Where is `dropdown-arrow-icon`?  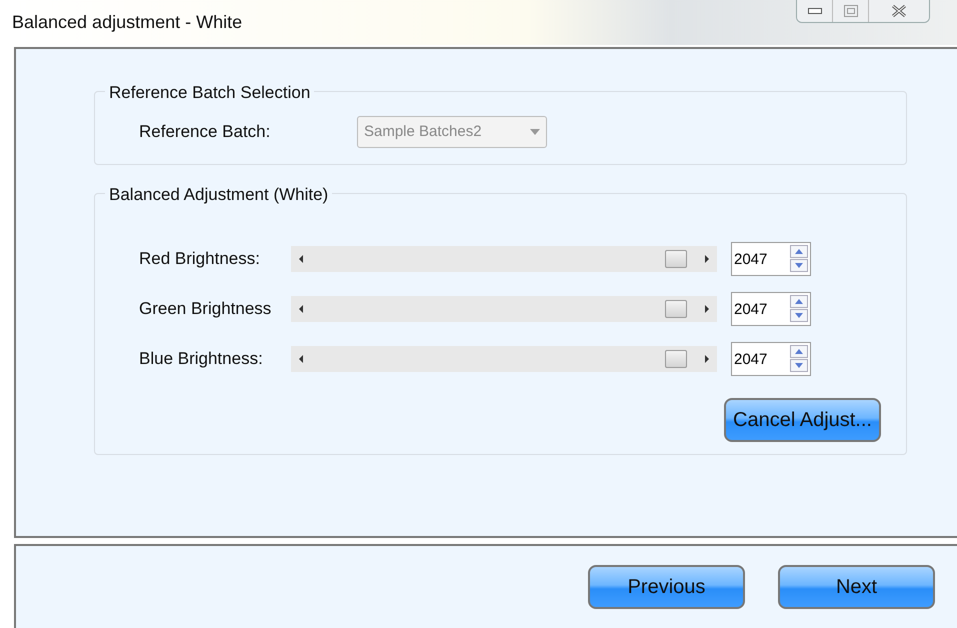
dropdown-arrow-icon is located at coordinates (535, 132).